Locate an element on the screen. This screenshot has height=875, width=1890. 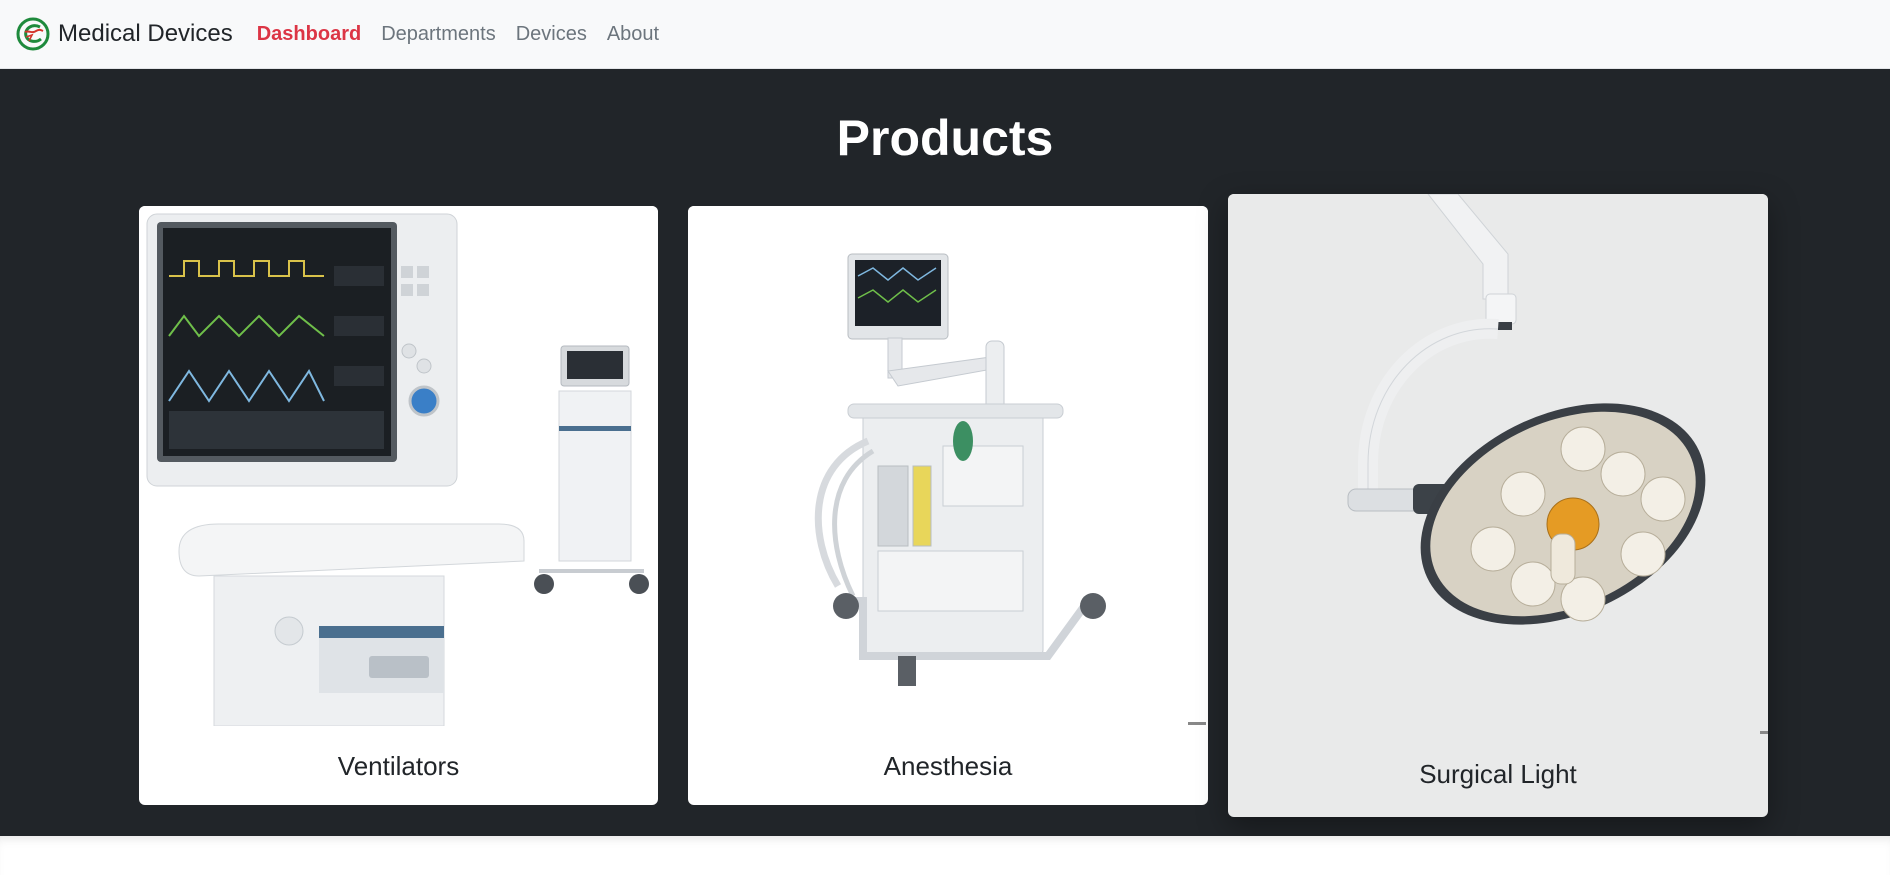
card-title-ventilators: Ventilators is located at coordinates (398, 766).